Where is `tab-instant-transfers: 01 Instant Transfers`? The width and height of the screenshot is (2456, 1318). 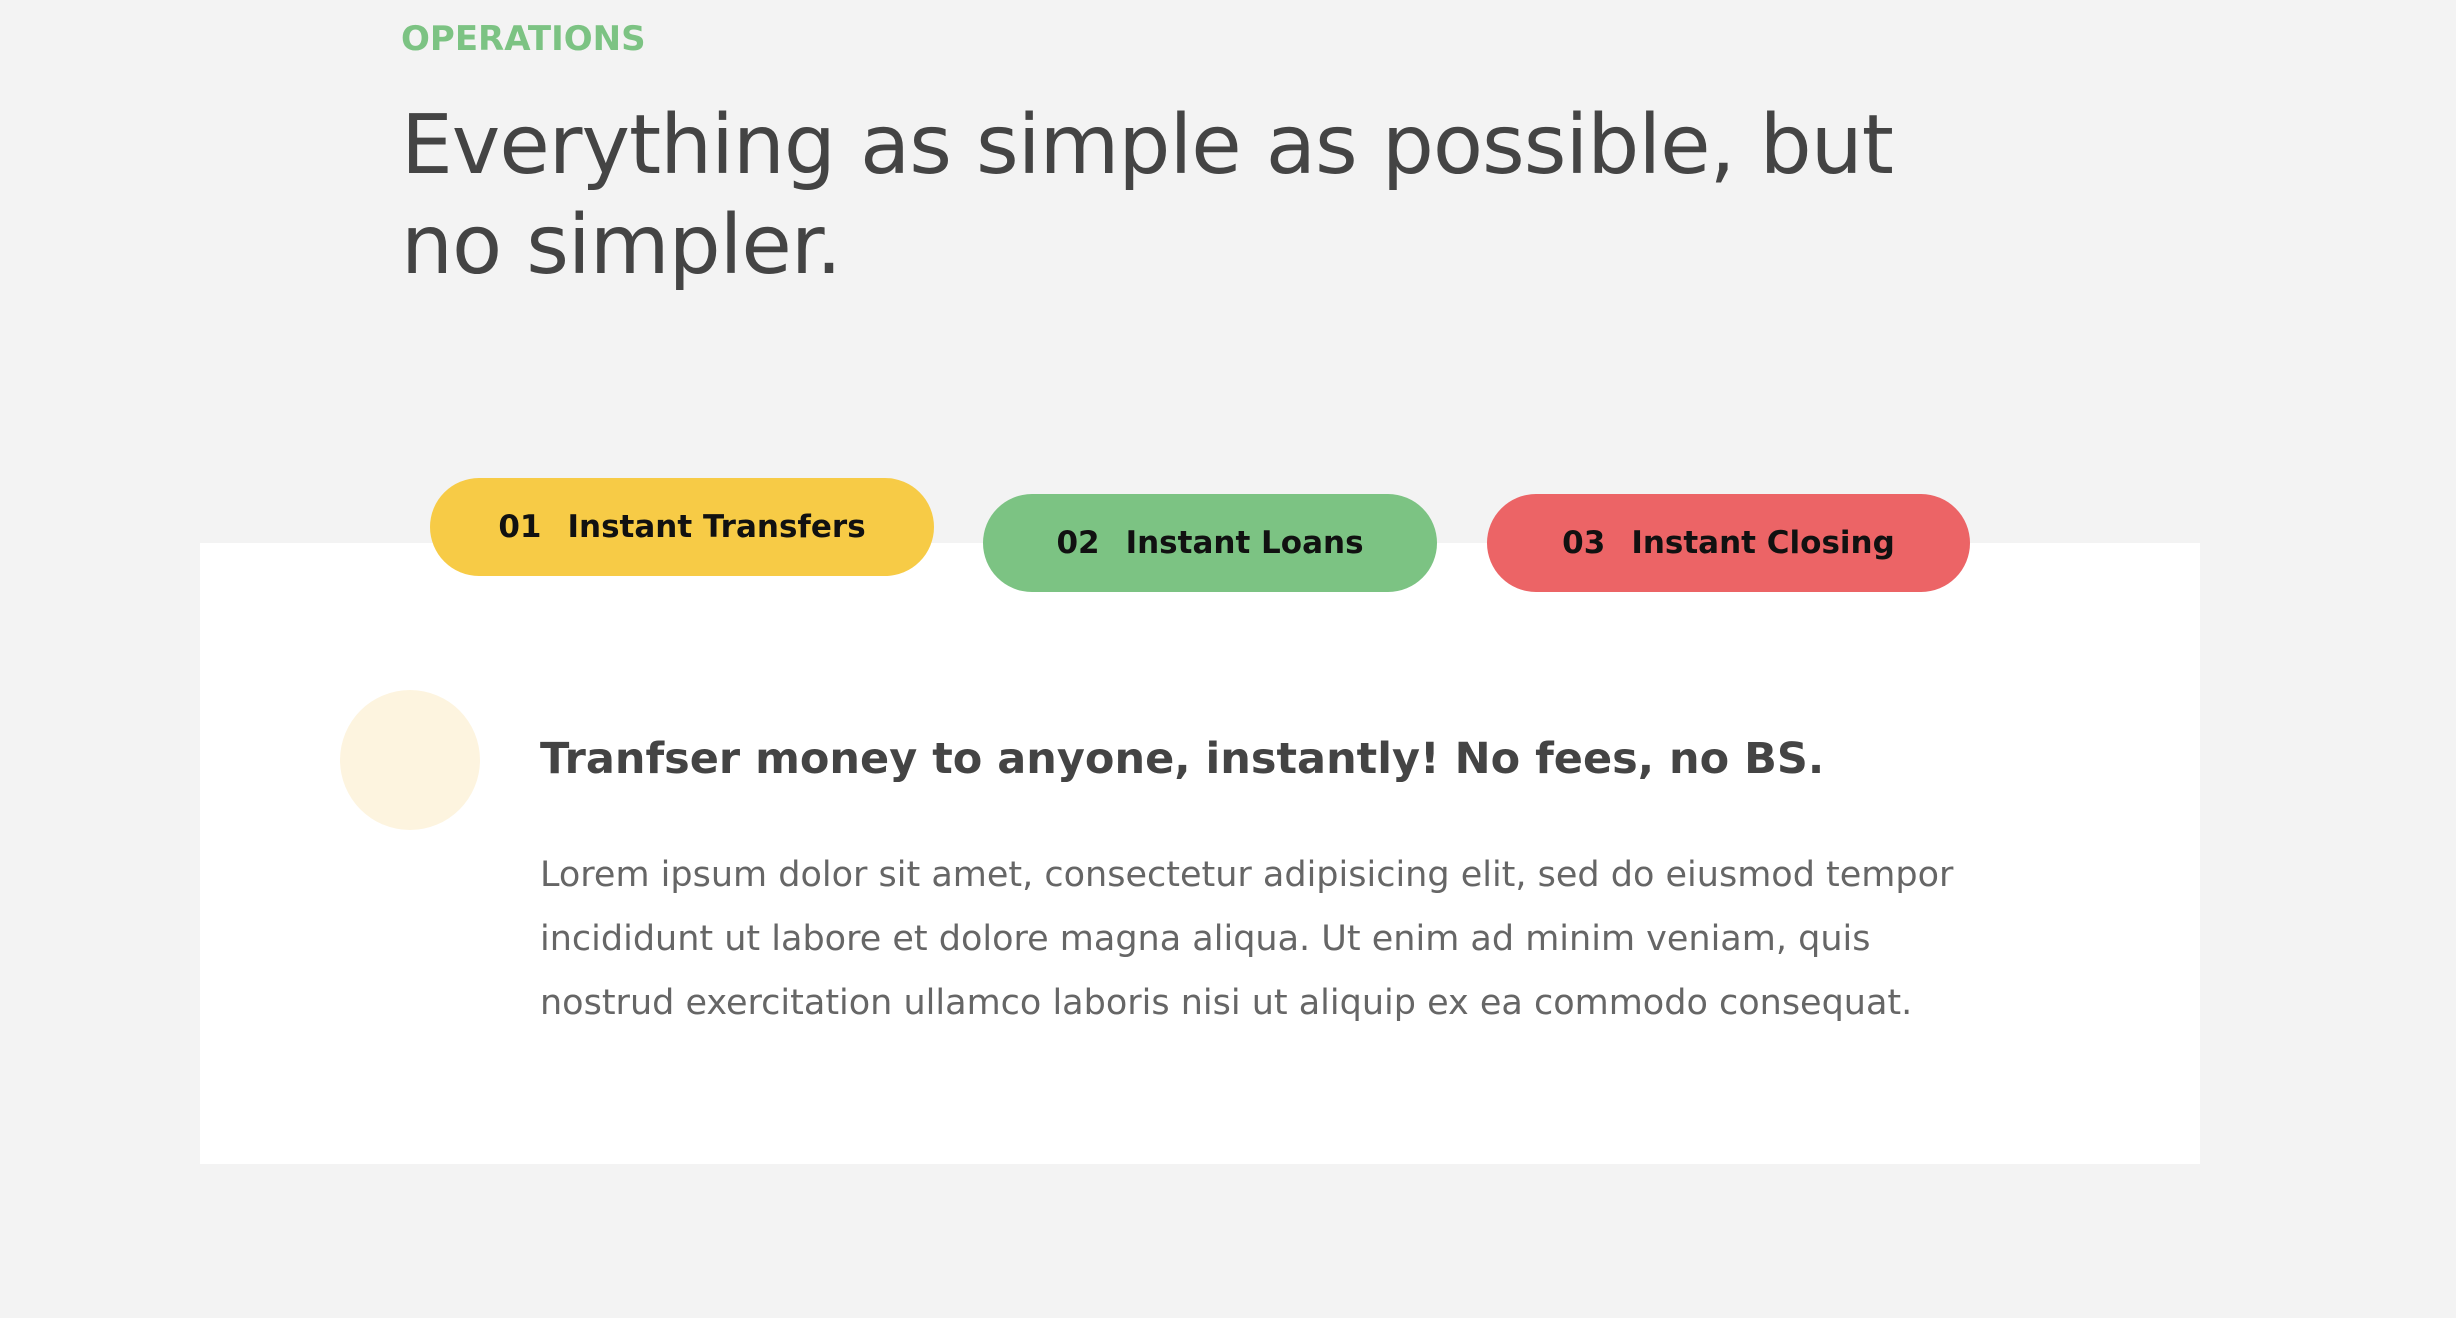
tab-instant-transfers: 01 Instant Transfers is located at coordinates (682, 527).